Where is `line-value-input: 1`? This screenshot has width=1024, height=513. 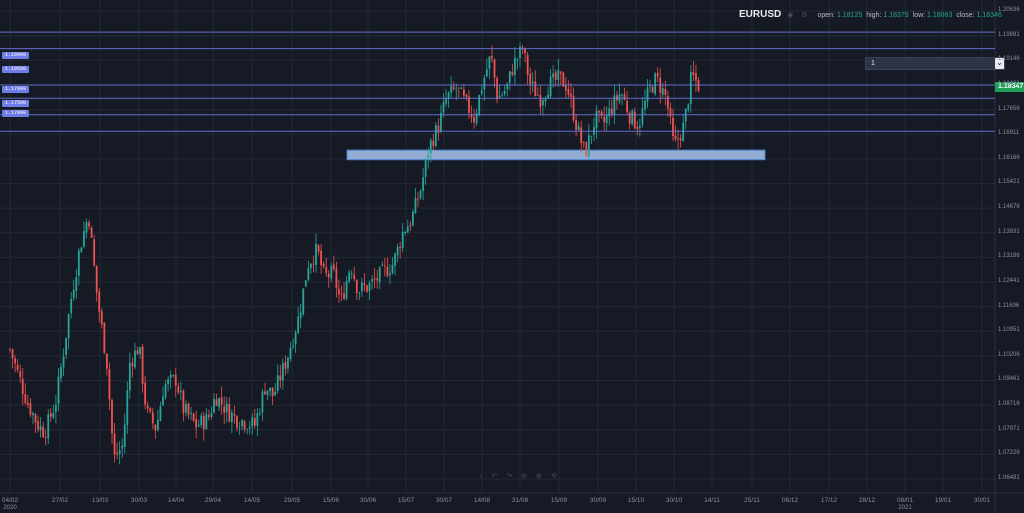
line-value-input: 1 is located at coordinates (935, 63).